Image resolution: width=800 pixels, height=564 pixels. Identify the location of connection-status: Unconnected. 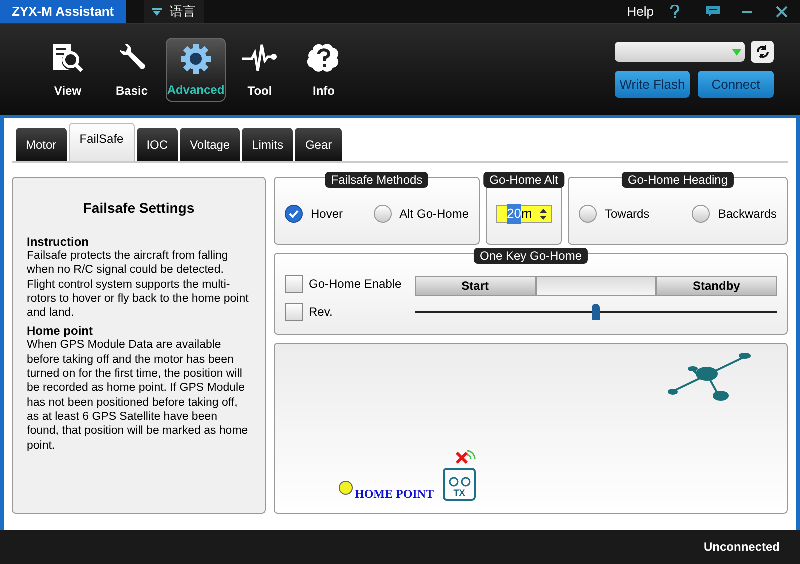
(742, 547).